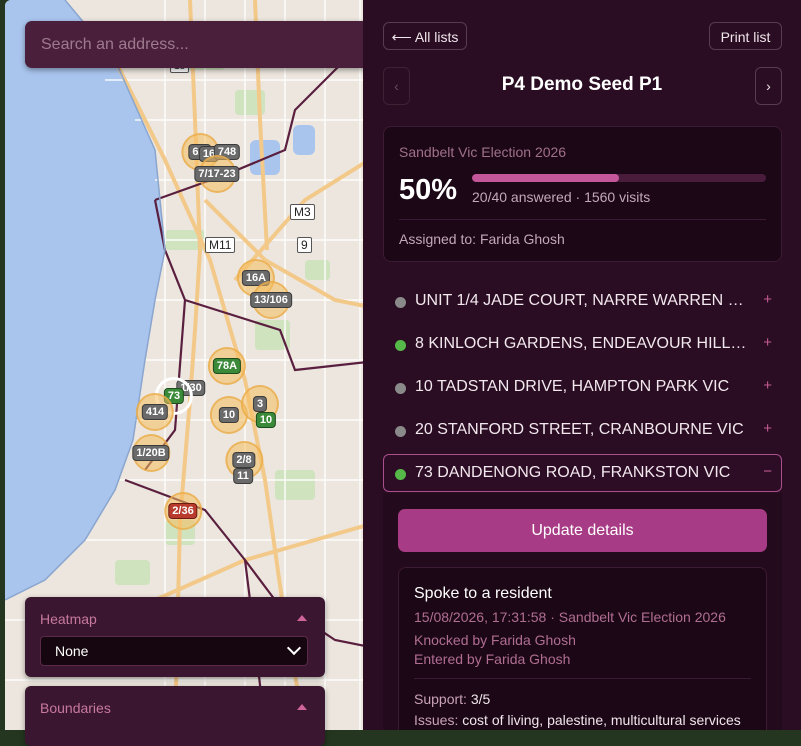 This screenshot has height=746, width=801. I want to click on cluster-label: 3, so click(260, 404).